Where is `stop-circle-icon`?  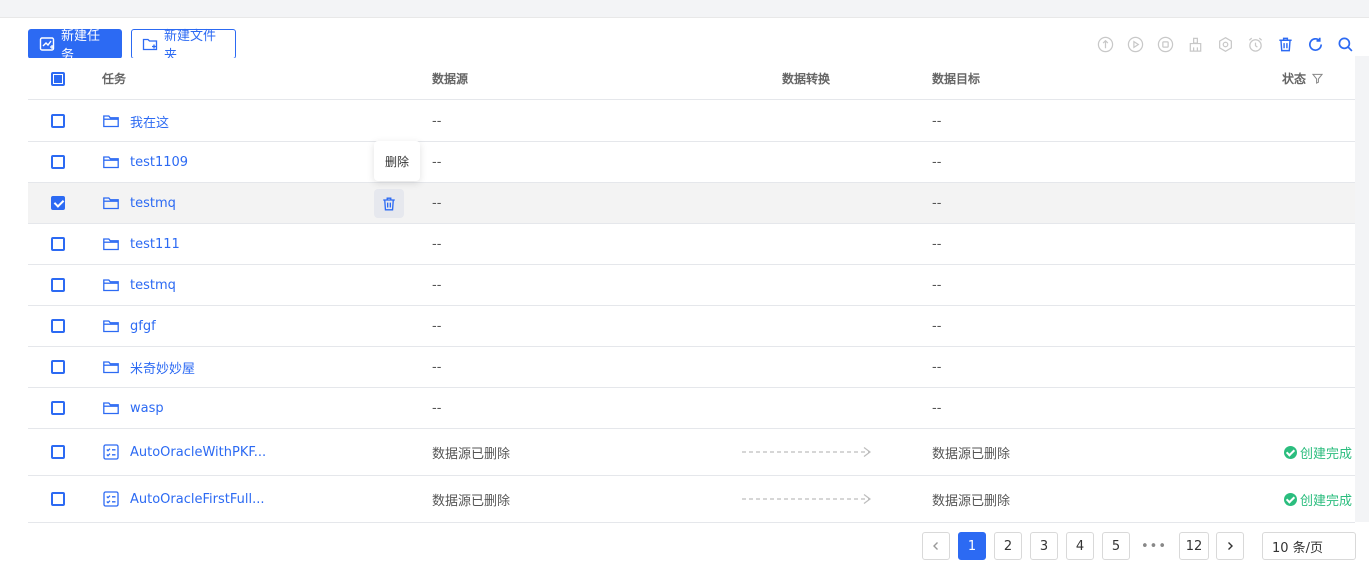
stop-circle-icon is located at coordinates (1165, 44).